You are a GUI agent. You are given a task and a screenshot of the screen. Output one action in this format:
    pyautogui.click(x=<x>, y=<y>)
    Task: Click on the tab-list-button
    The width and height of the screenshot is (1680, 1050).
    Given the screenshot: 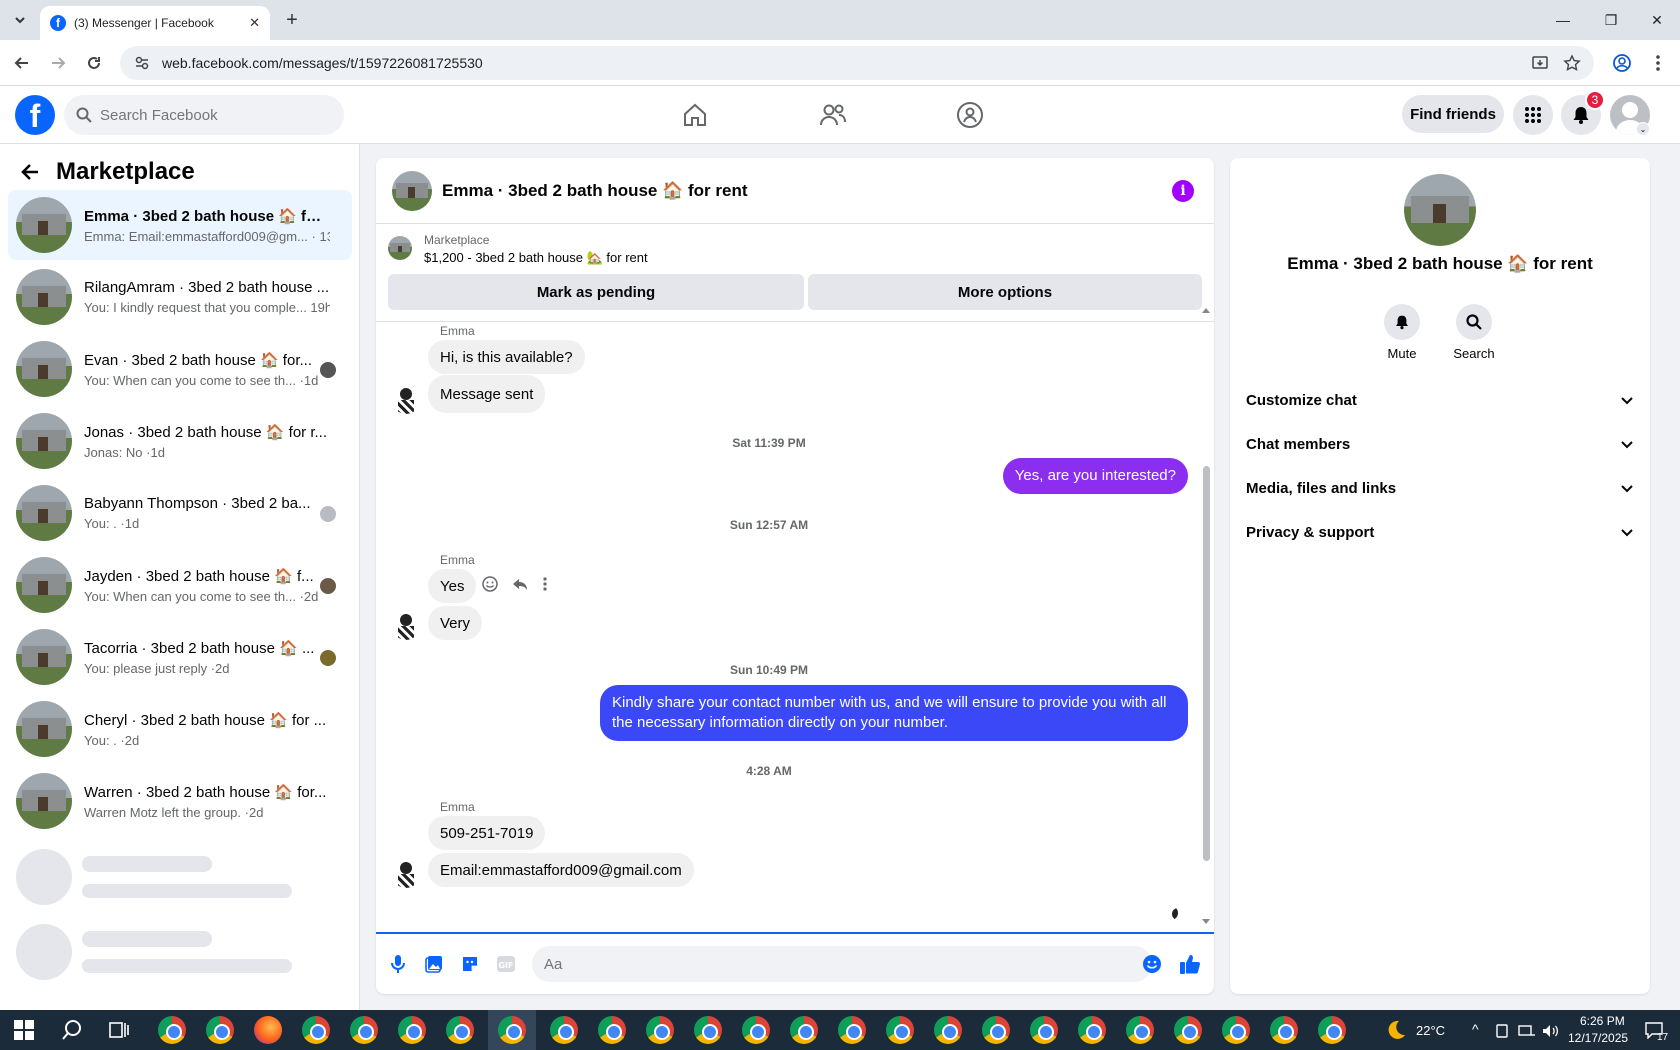 What is the action you would take?
    pyautogui.click(x=20, y=20)
    